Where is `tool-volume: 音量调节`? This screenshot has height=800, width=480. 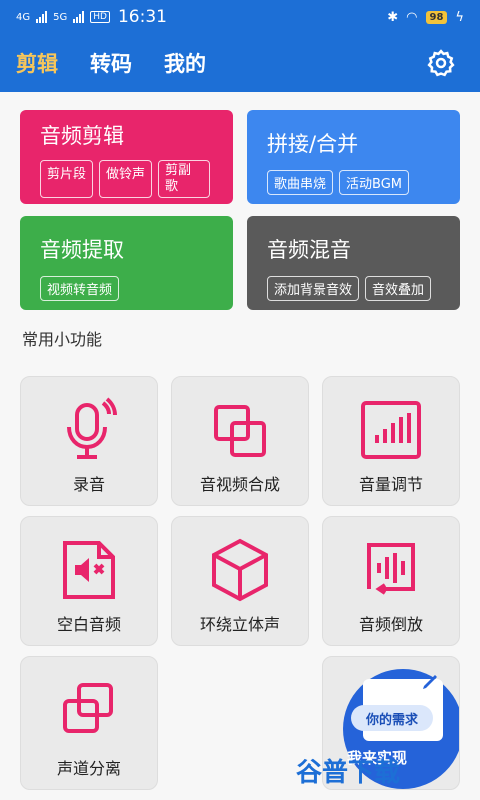 tool-volume: 音量调节 is located at coordinates (391, 441).